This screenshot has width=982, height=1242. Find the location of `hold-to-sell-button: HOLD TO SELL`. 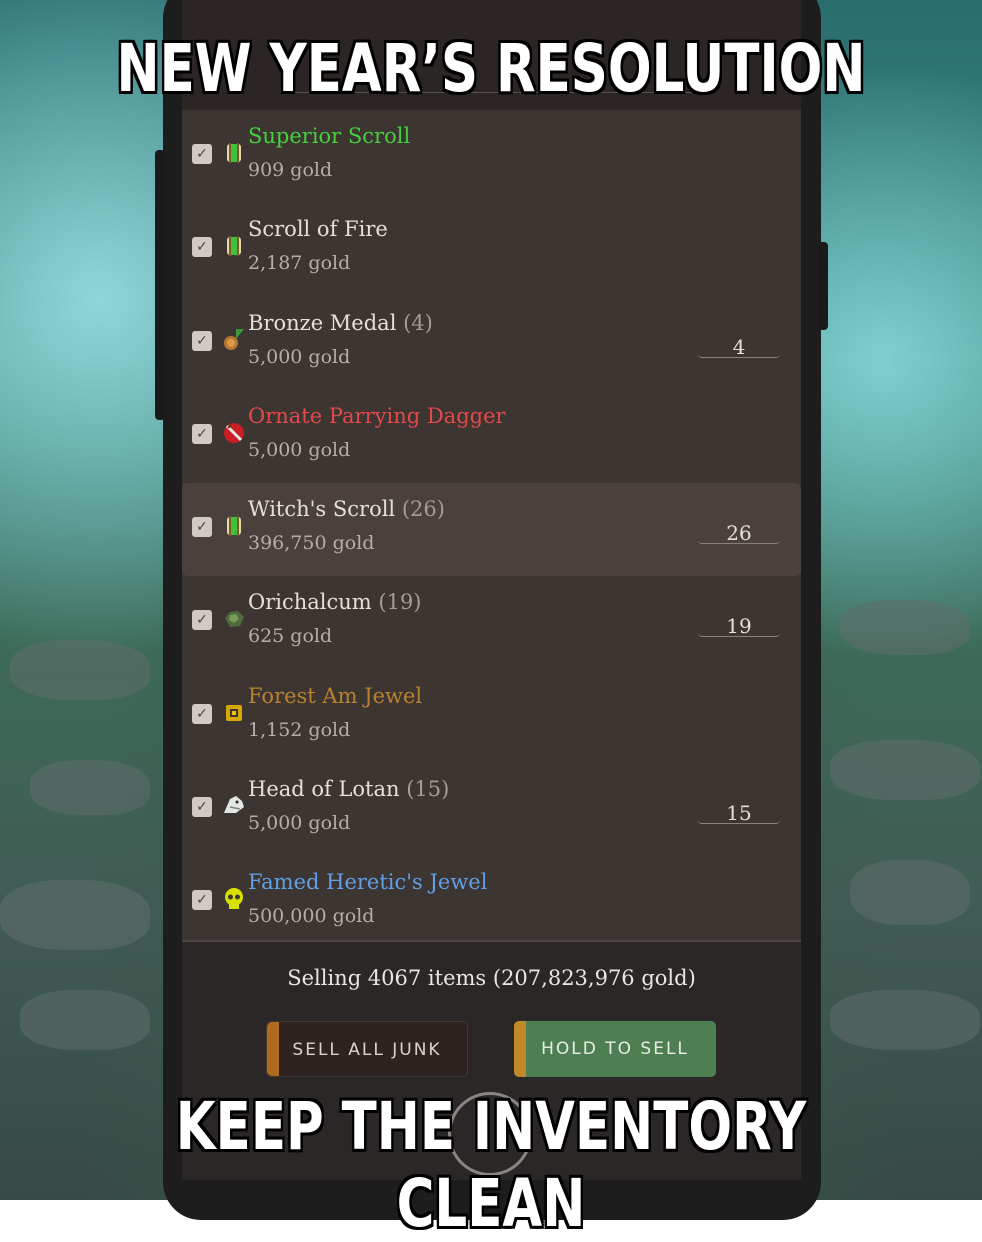

hold-to-sell-button: HOLD TO SELL is located at coordinates (615, 1049).